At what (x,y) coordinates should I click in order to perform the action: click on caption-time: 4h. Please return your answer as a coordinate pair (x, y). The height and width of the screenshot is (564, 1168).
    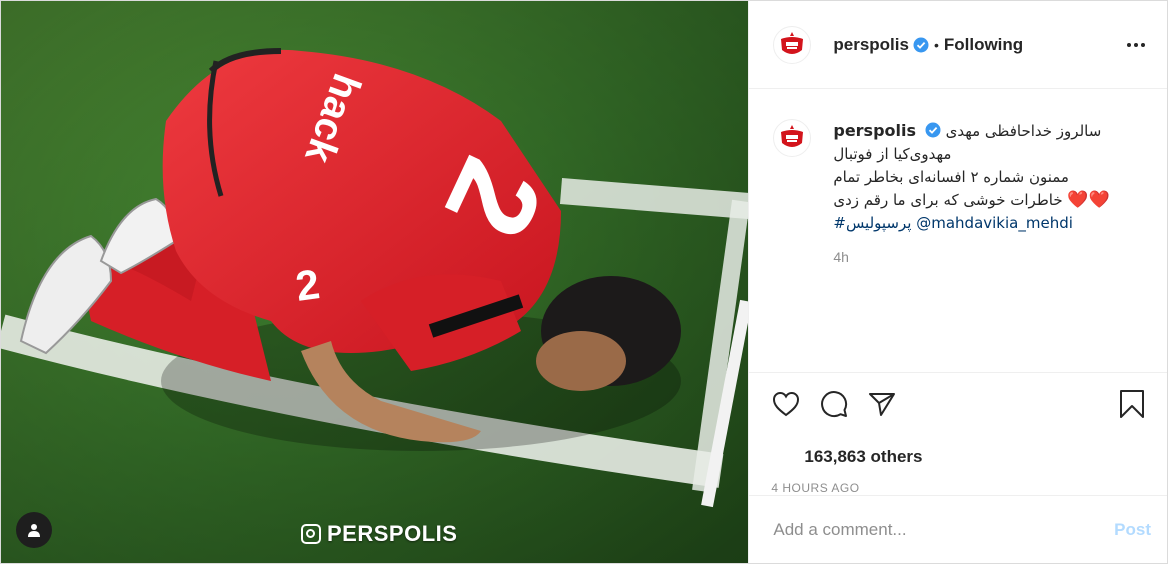
    Looking at the image, I should click on (983, 257).